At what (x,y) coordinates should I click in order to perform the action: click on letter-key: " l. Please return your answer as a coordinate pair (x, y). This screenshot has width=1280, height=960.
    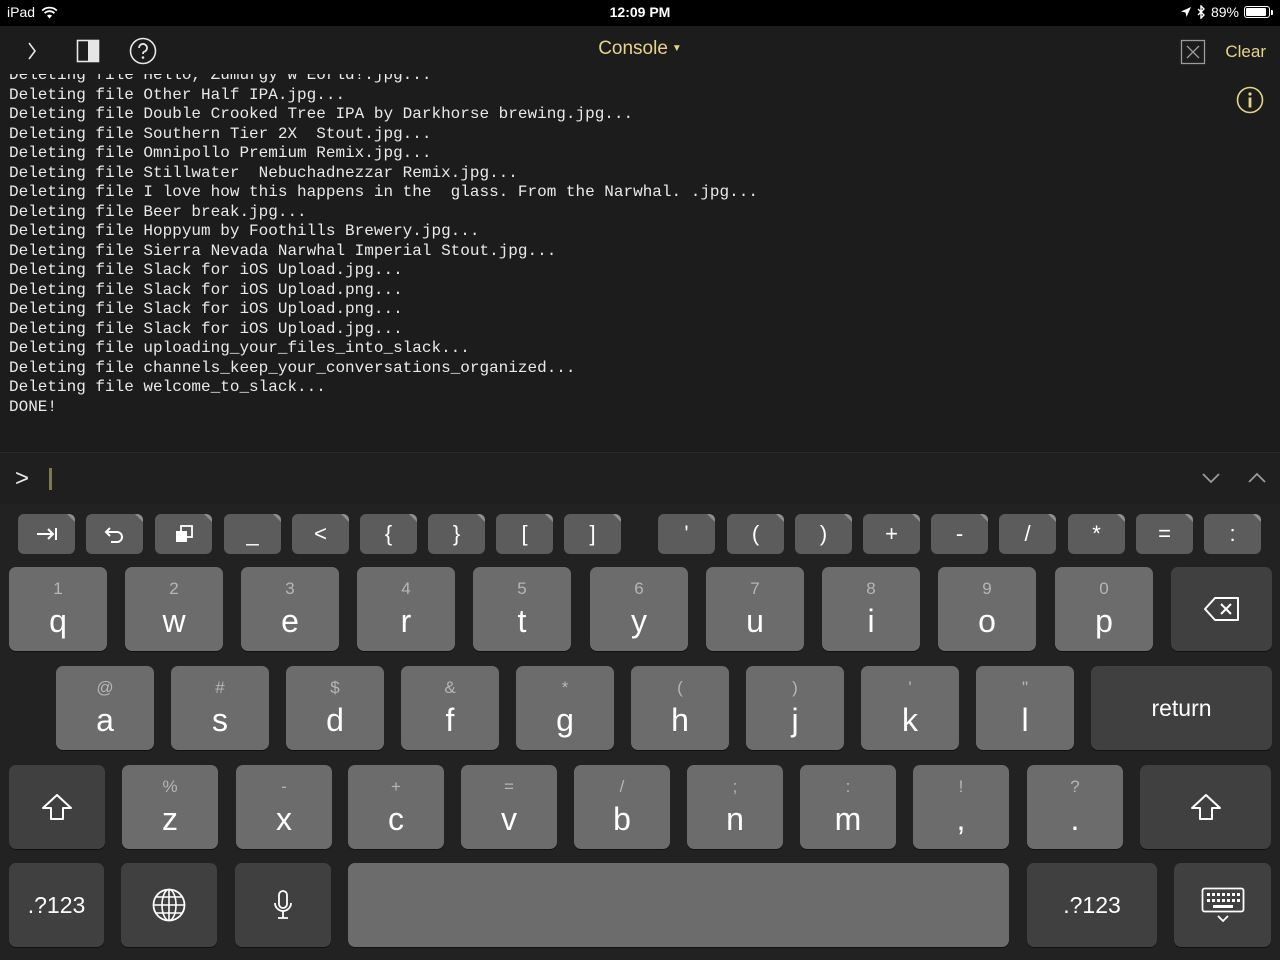
    Looking at the image, I should click on (1025, 708).